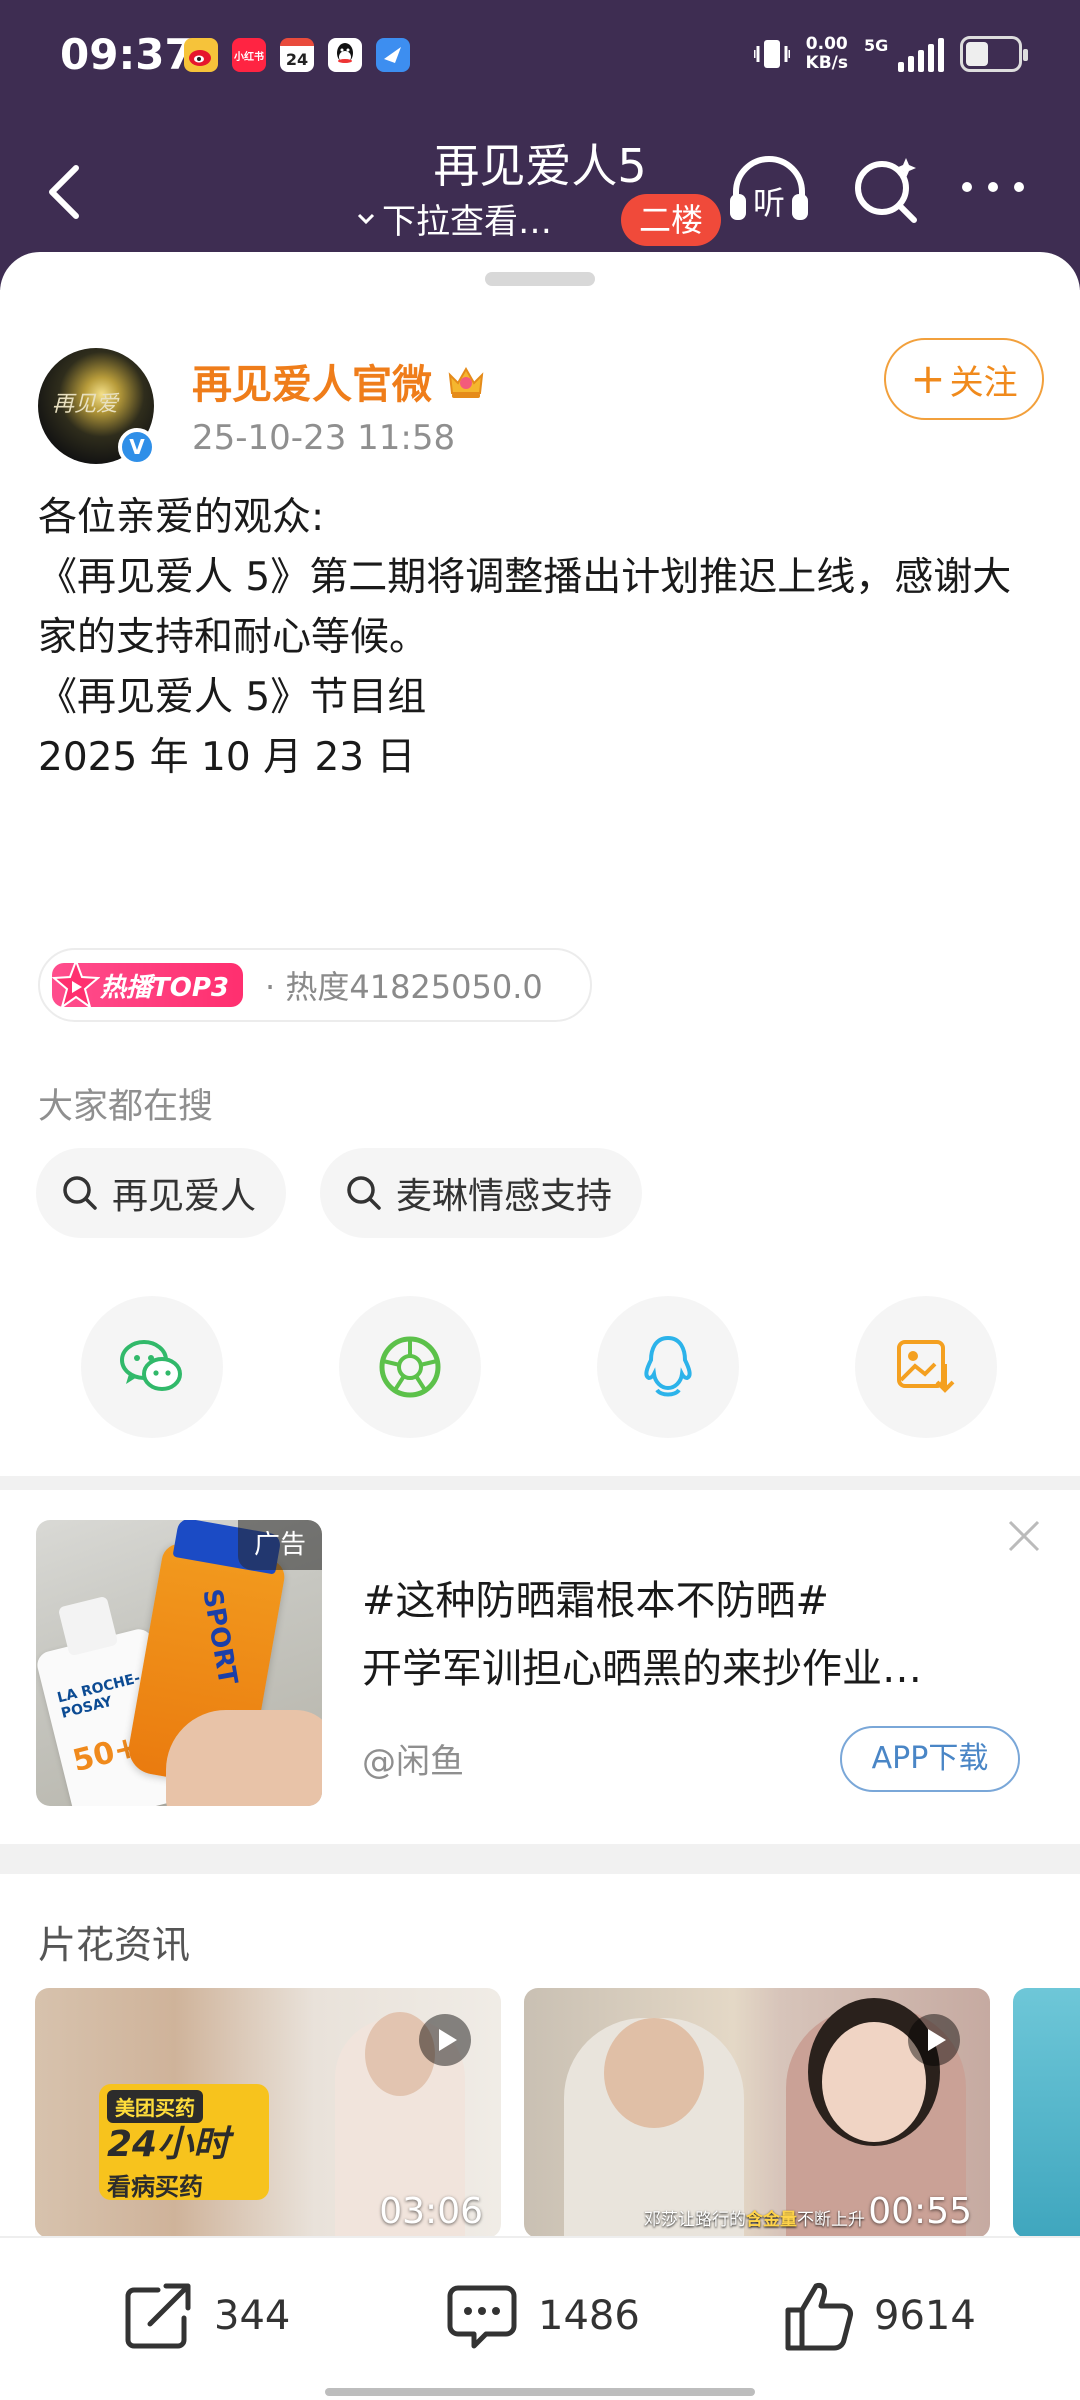  What do you see at coordinates (540, 2392) in the screenshot?
I see `home-indicator` at bounding box center [540, 2392].